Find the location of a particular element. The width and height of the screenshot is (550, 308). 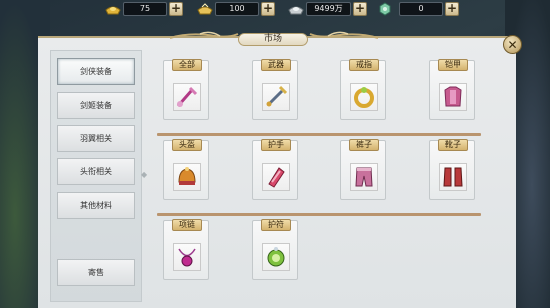

scroll-marker: ◆ is located at coordinates (144, 174).